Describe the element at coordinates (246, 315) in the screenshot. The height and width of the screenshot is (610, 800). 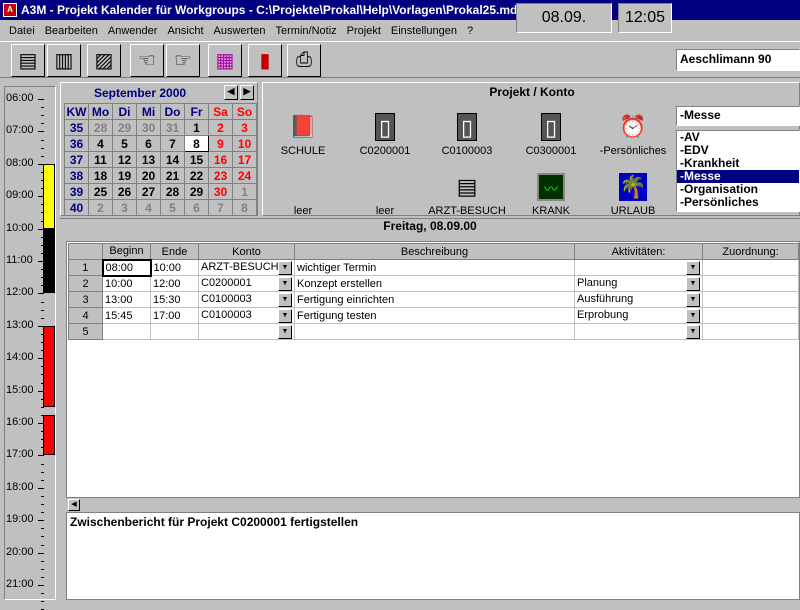
I see `grid-cell: ▼ C0100003` at that location.